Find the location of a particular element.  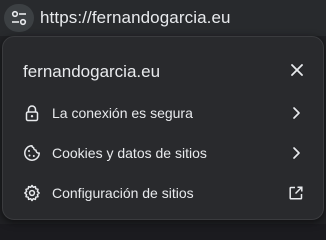

connection-security-label: La conexión es segura is located at coordinates (122, 113).